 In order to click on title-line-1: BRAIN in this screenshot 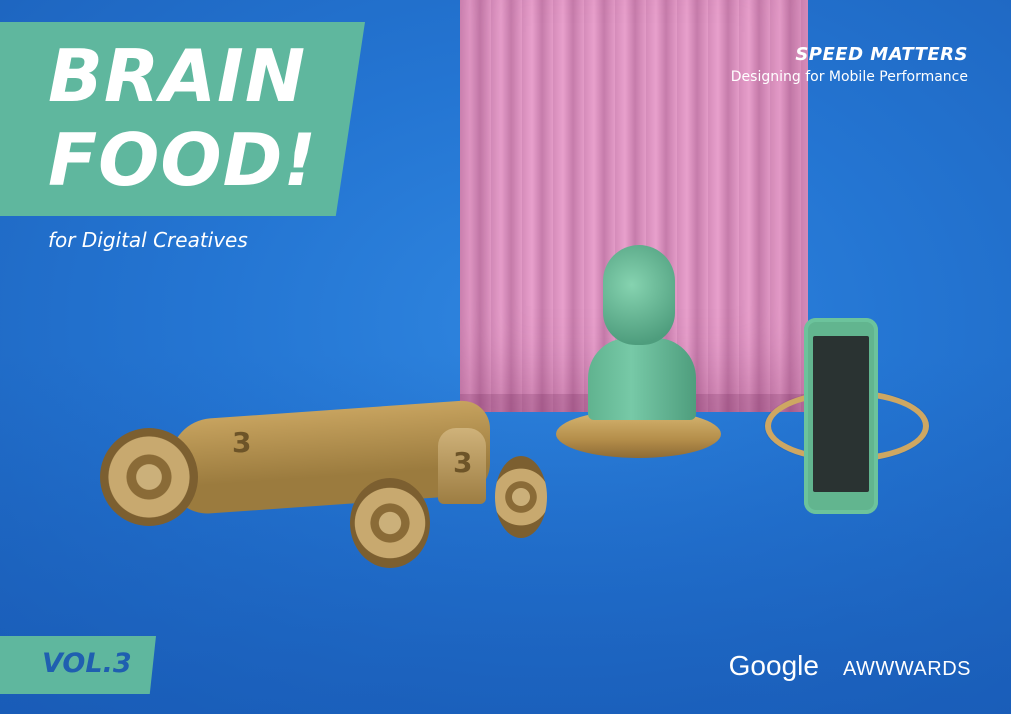, I will do `click(177, 76)`.